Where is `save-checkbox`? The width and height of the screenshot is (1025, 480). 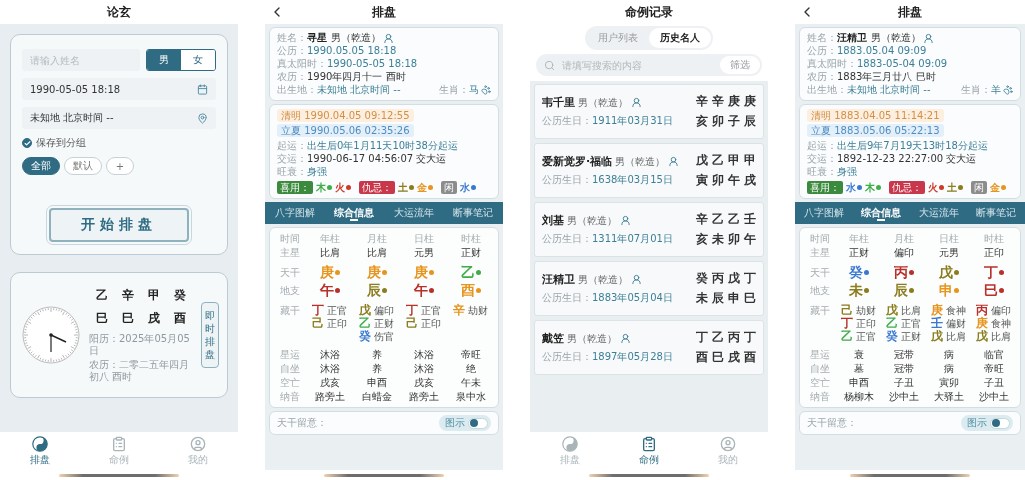 save-checkbox is located at coordinates (27, 143).